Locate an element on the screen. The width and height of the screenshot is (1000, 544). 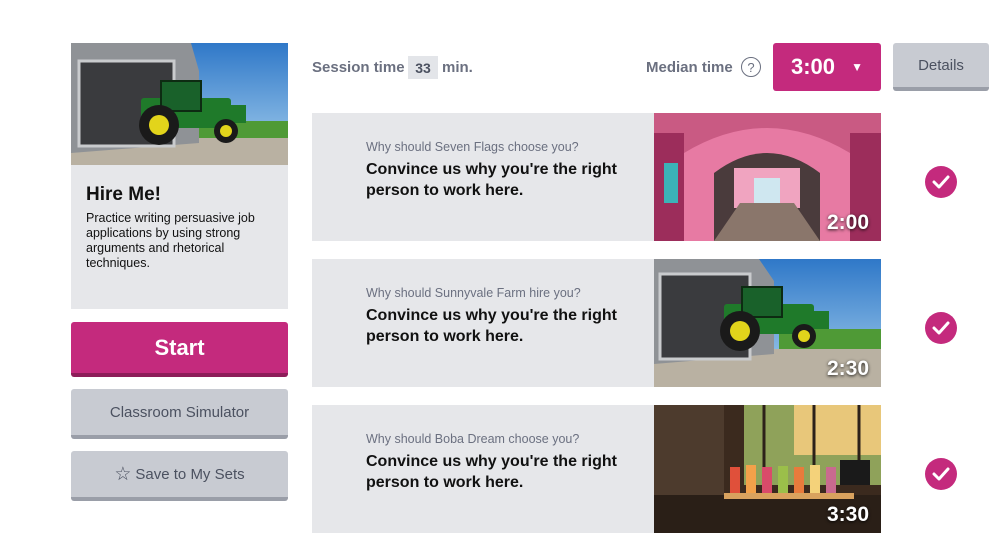
median-time-label: Median time is located at coordinates (689, 67).